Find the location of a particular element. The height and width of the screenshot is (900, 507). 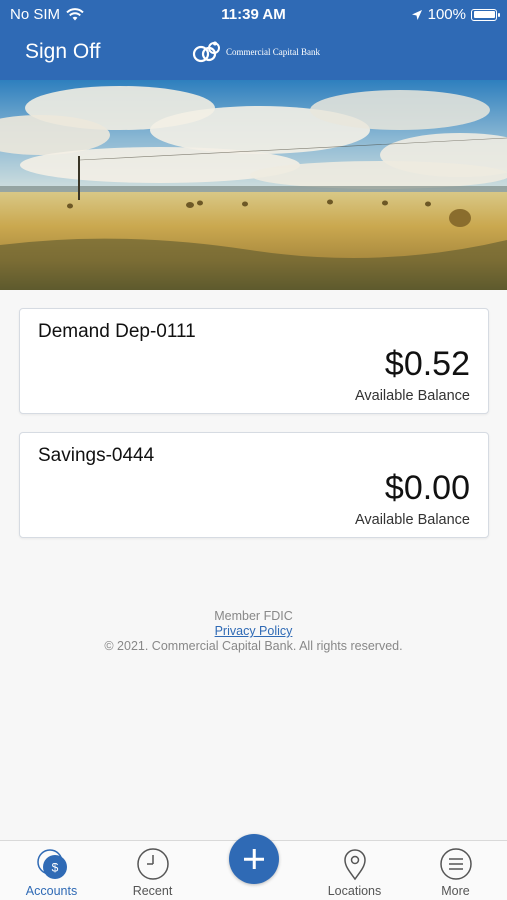

tab-more-label: More is located at coordinates (455, 891).